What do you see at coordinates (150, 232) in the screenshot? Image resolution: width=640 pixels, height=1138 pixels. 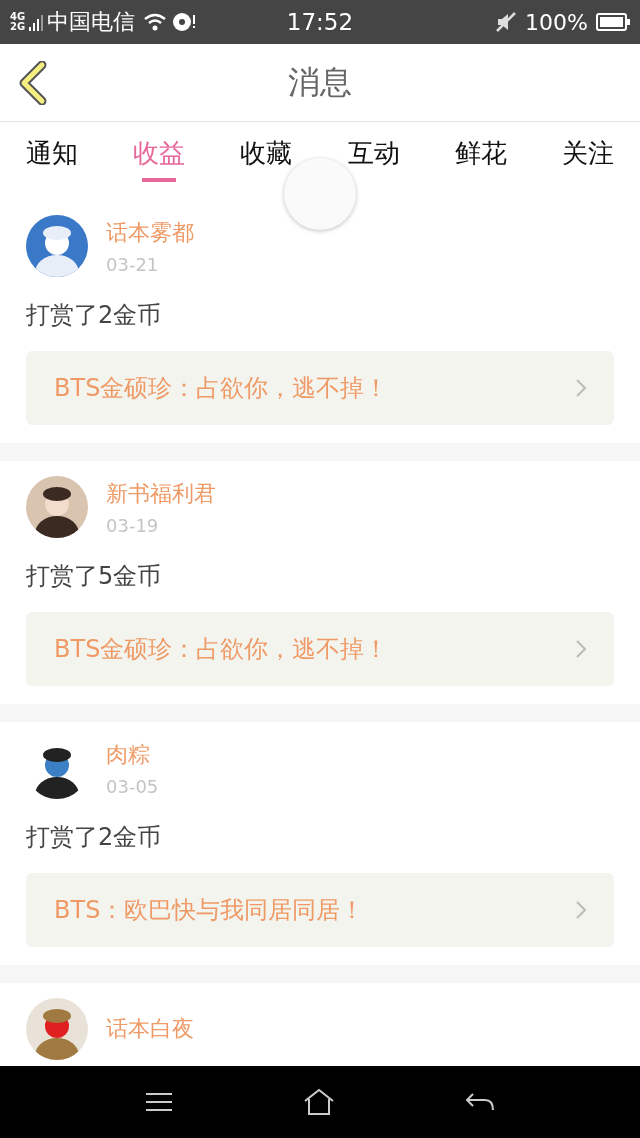 I see `user-name: 话本雾都` at bounding box center [150, 232].